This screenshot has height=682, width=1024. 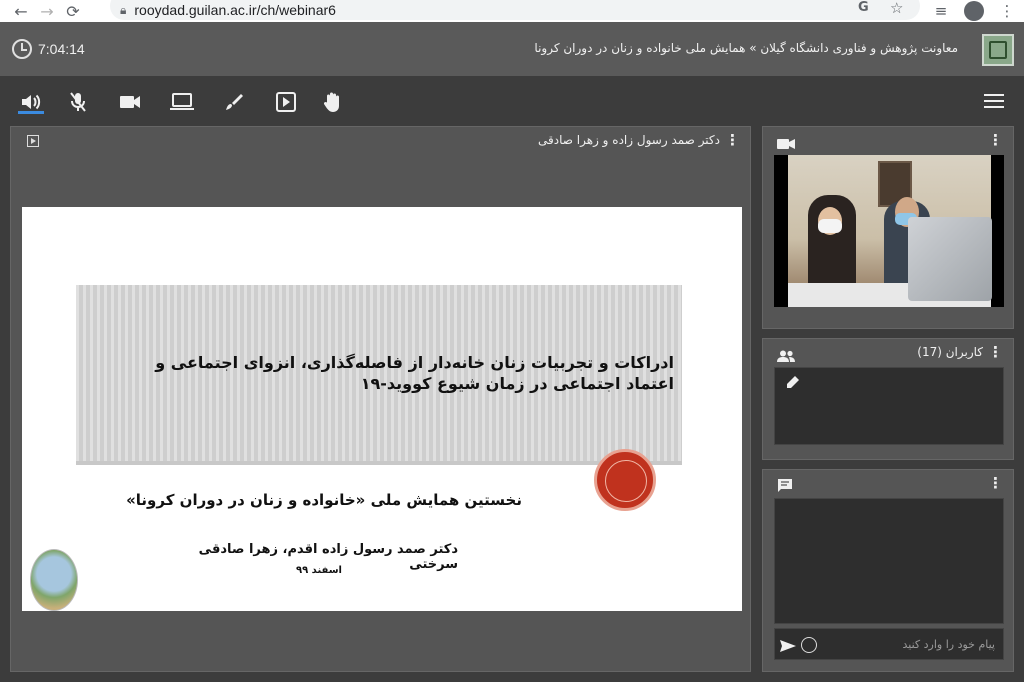 What do you see at coordinates (1007, 11) in the screenshot?
I see `more-options-icon: ⋮` at bounding box center [1007, 11].